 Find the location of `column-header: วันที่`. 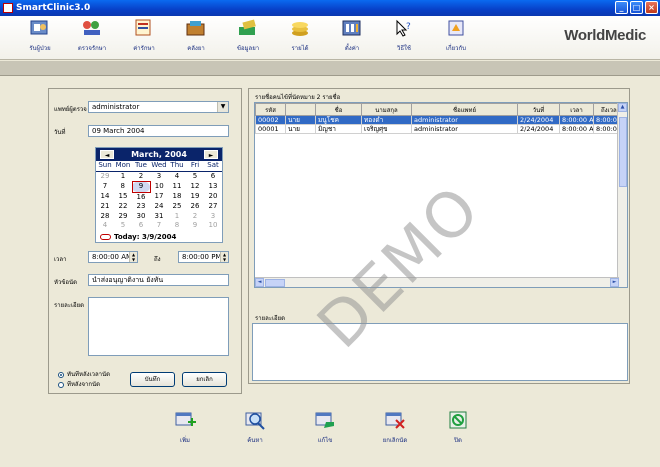

column-header: วันที่ is located at coordinates (538, 109).